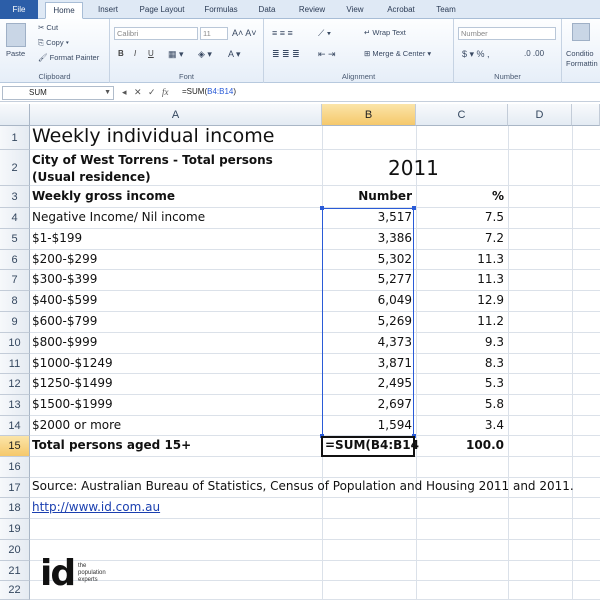  What do you see at coordinates (76, 425) in the screenshot?
I see `income-band-label: $2000 or more` at bounding box center [76, 425].